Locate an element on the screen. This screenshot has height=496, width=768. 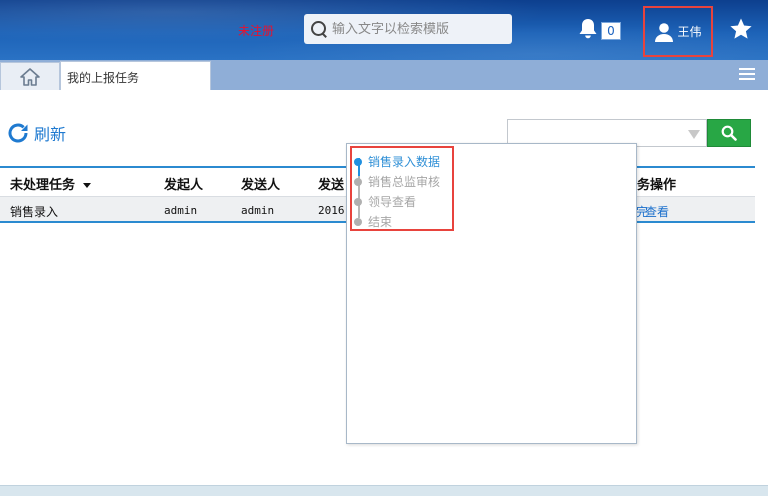
home-icon is located at coordinates (30, 76).